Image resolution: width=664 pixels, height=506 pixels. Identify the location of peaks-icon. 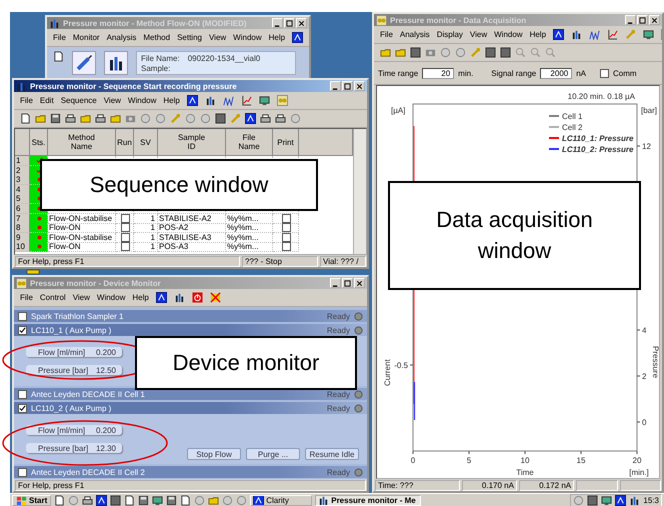
(594, 34).